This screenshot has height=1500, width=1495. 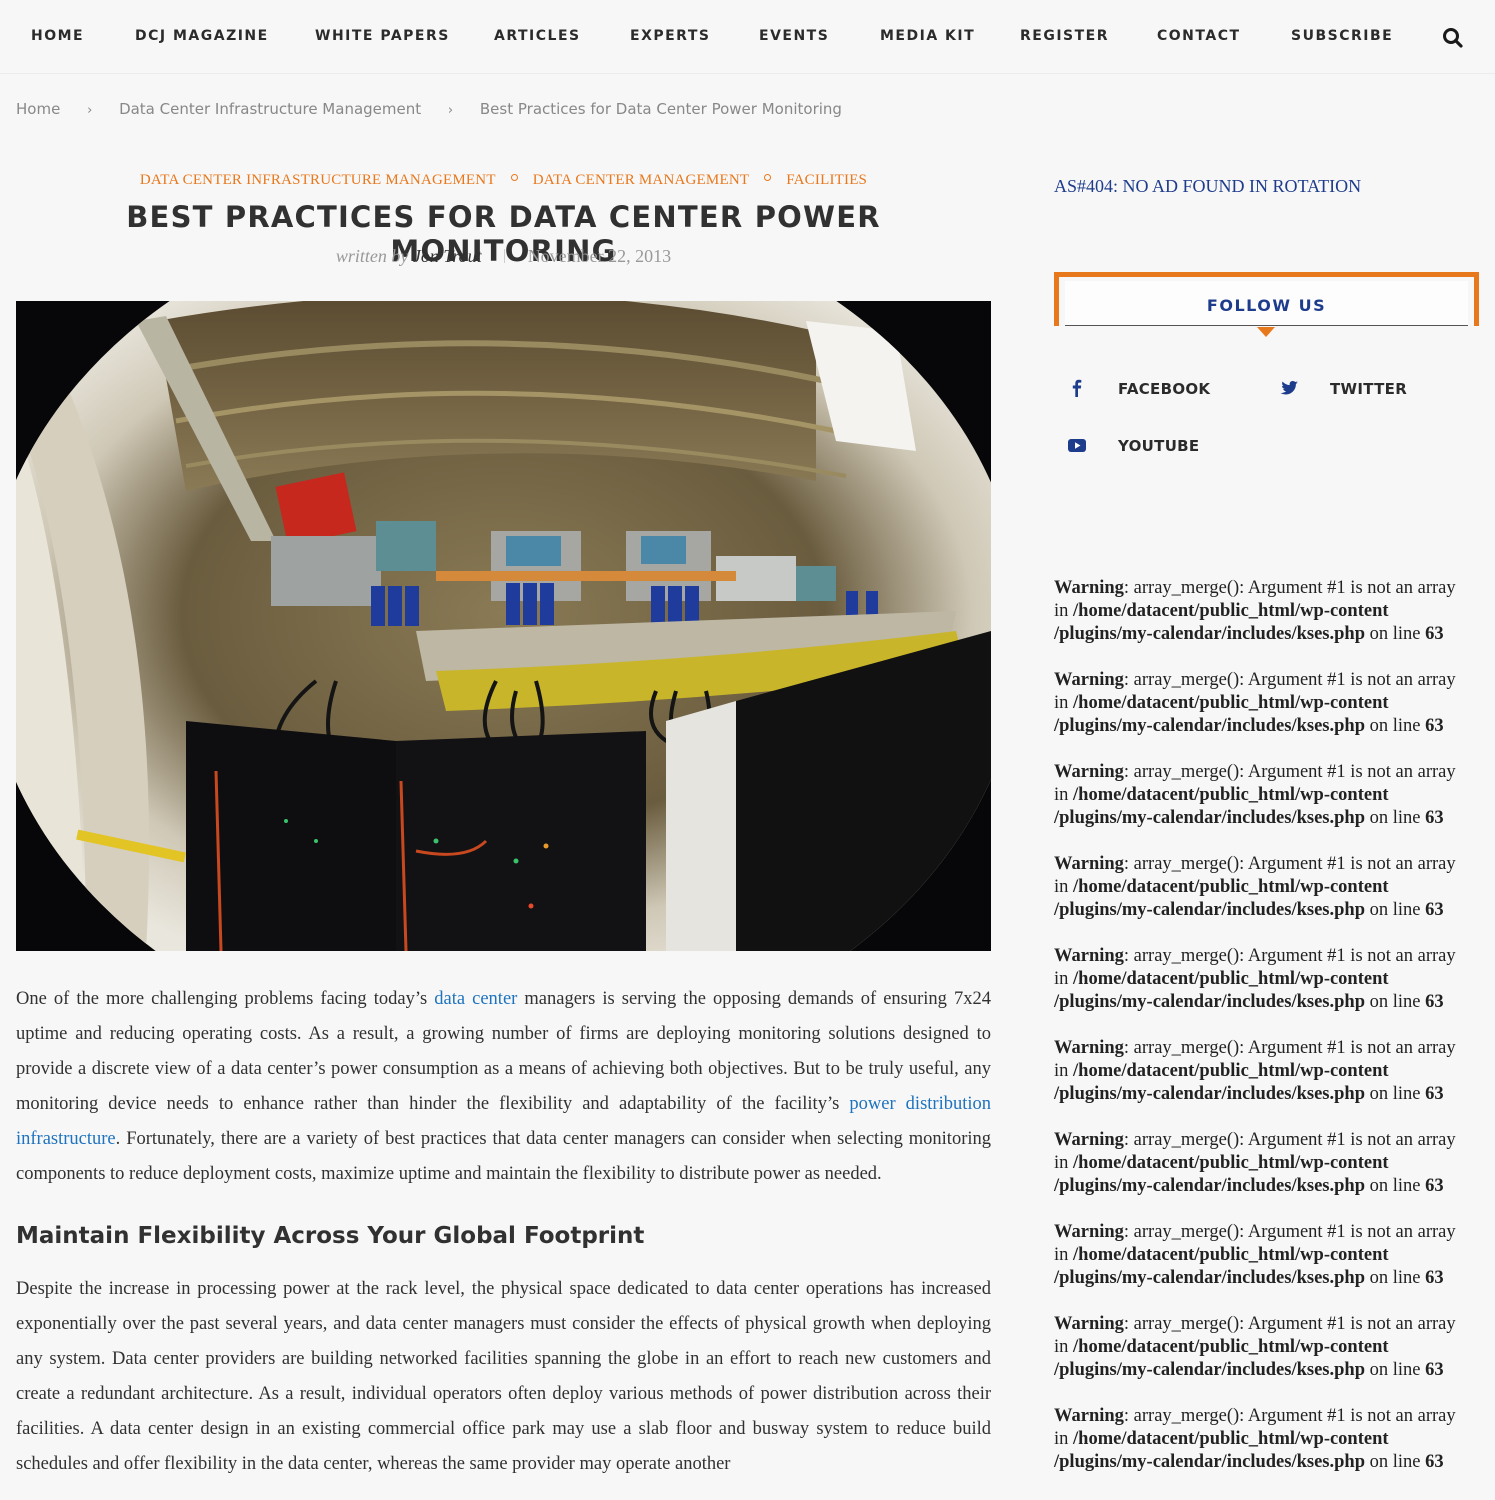 What do you see at coordinates (57, 36) in the screenshot?
I see `nav-home: HOME` at bounding box center [57, 36].